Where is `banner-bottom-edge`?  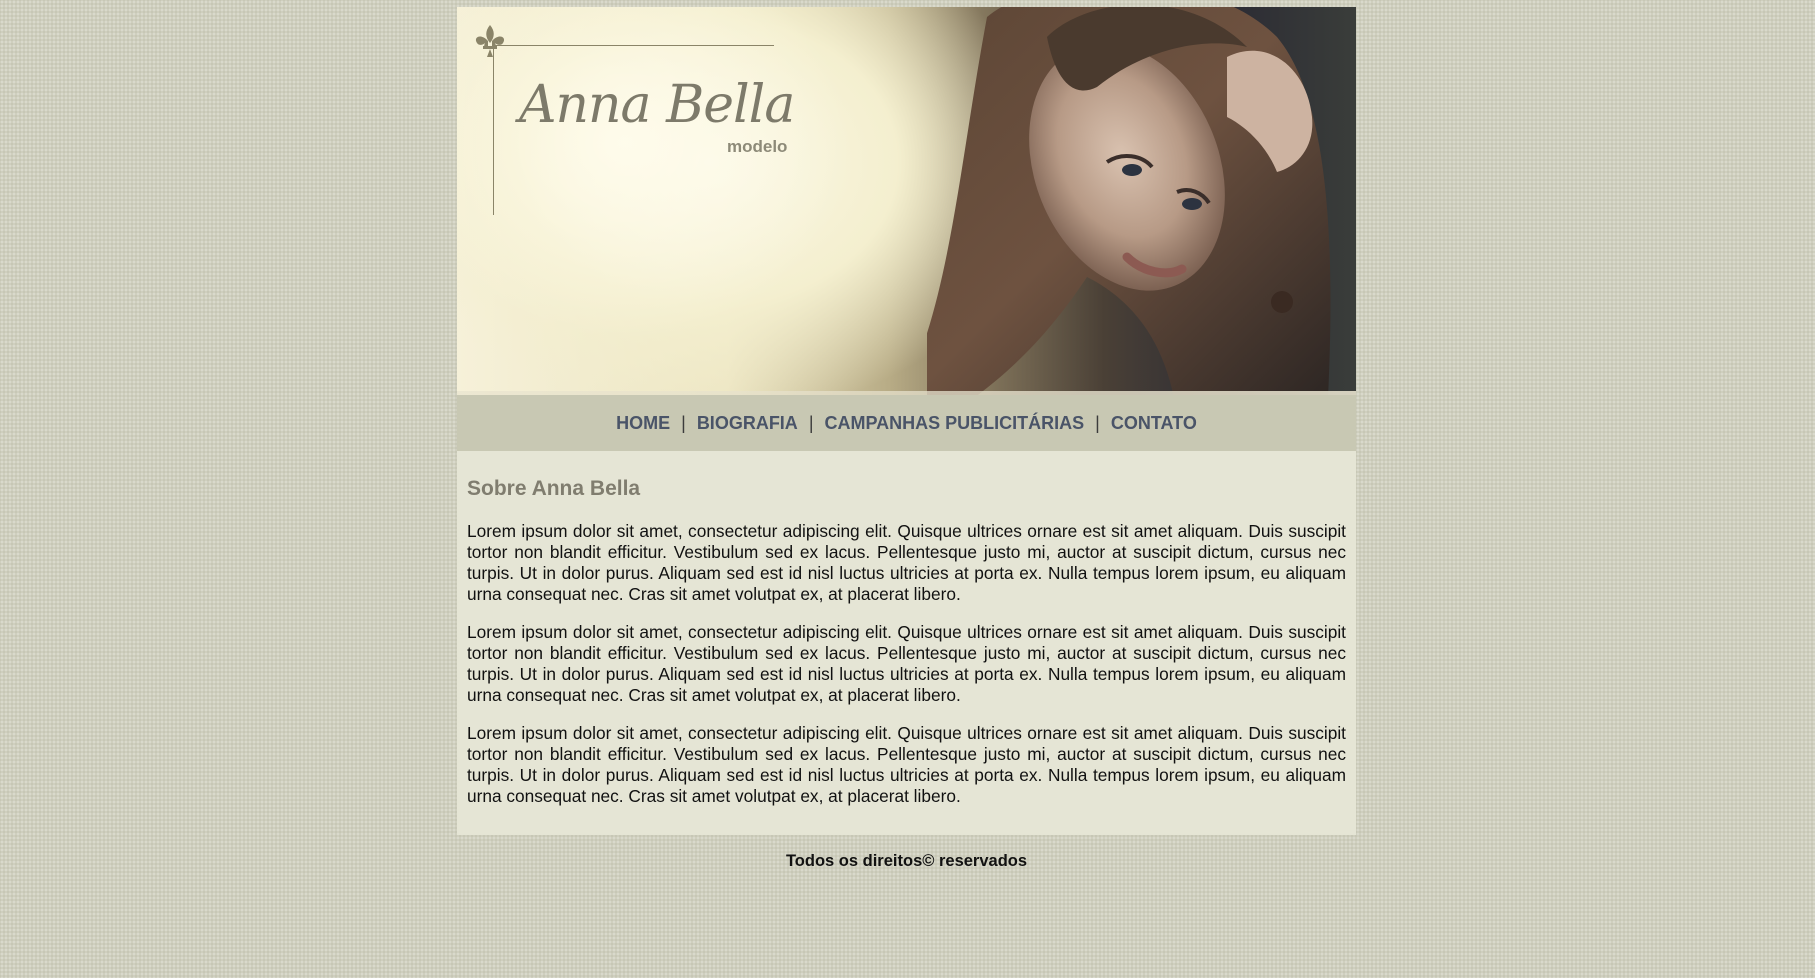 banner-bottom-edge is located at coordinates (906, 393).